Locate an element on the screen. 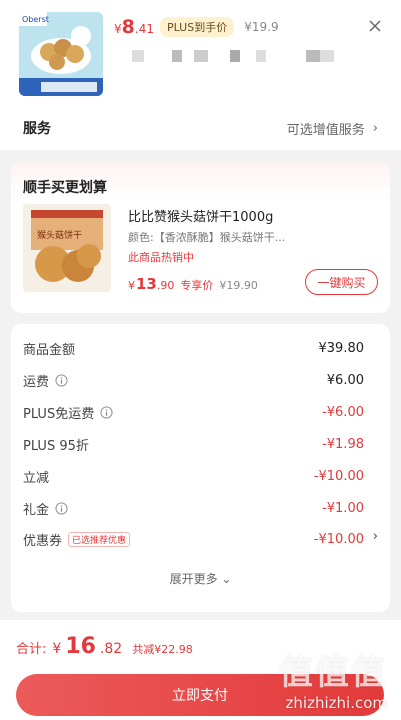  plus-price: ¥8.41 is located at coordinates (134, 27).